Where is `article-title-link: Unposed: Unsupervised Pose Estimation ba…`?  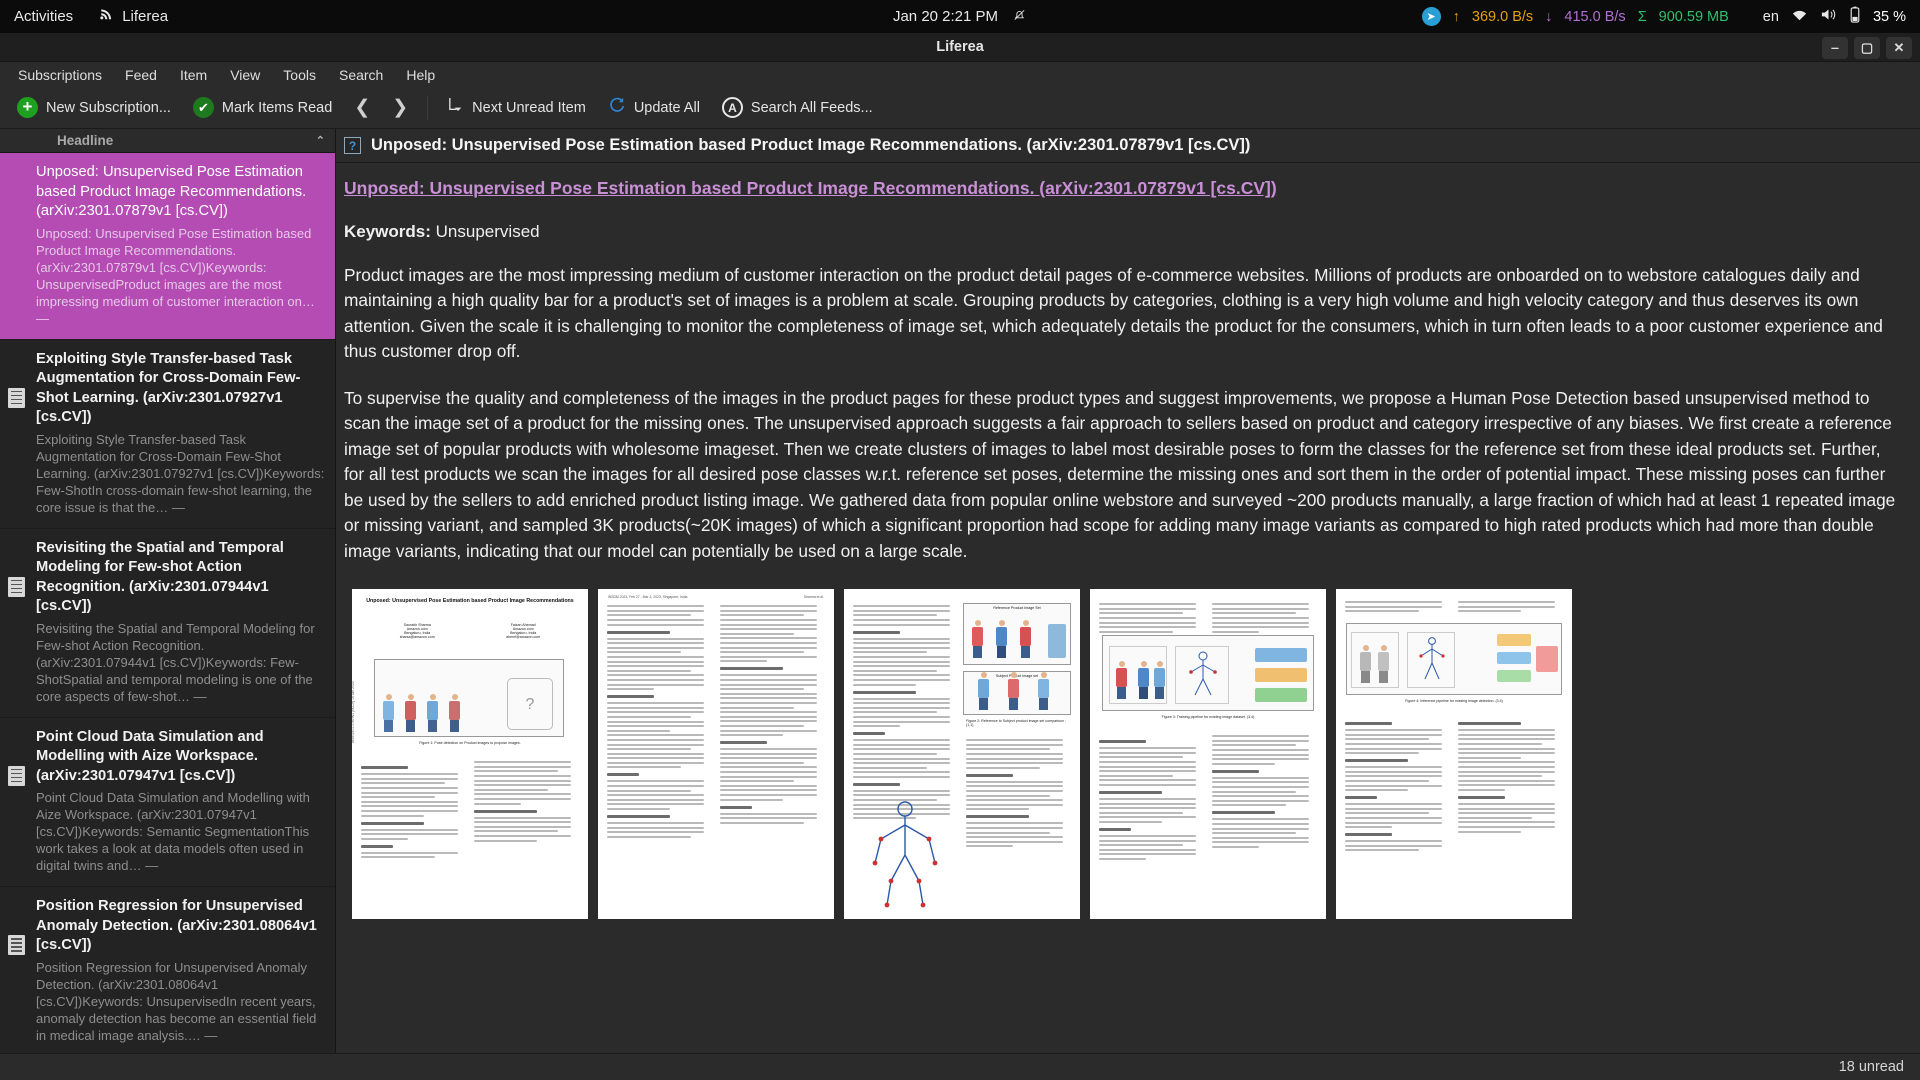 article-title-link: Unposed: Unsupervised Pose Estimation ba… is located at coordinates (1123, 188).